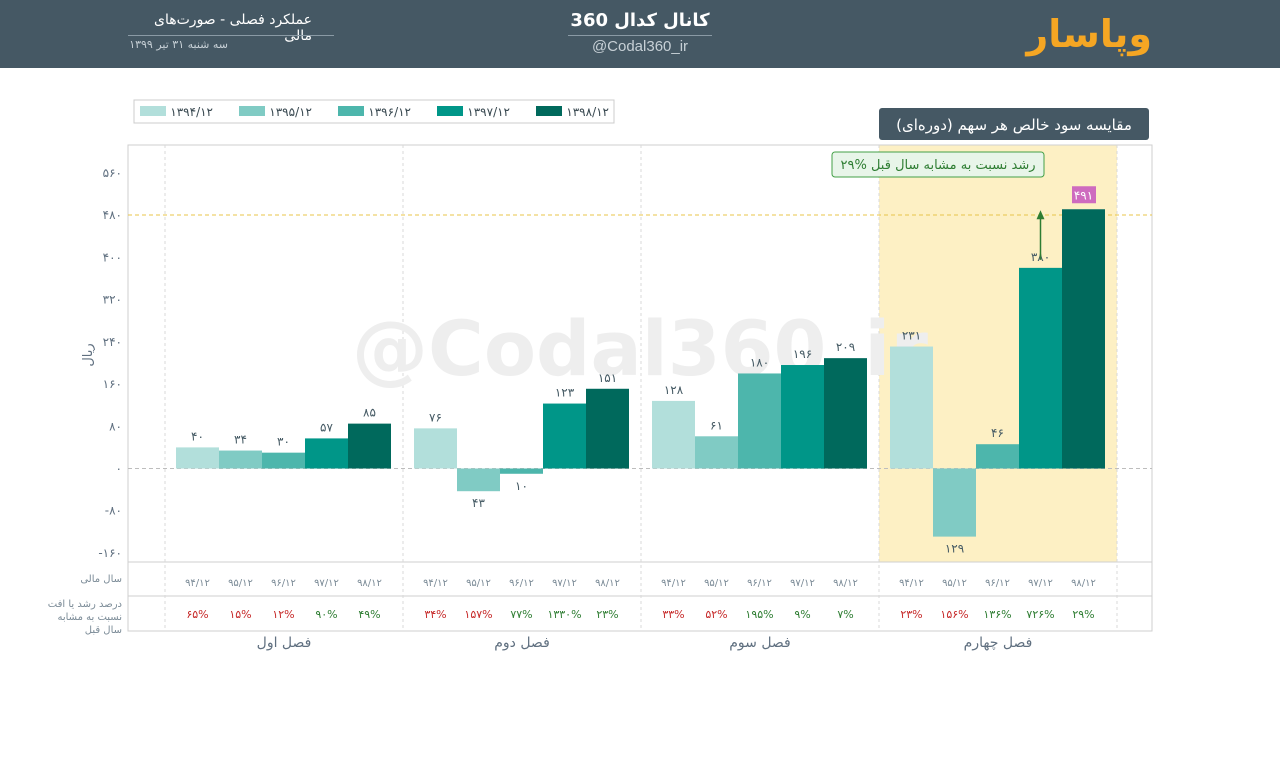 Image resolution: width=1280 pixels, height=762 pixels. Describe the element at coordinates (759, 362) in the screenshot. I see `bar-value-label: ۱۸۰` at that location.